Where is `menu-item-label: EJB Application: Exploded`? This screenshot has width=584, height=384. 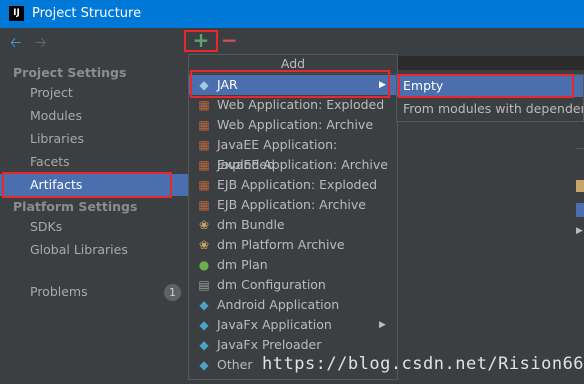 menu-item-label: EJB Application: Exploded is located at coordinates (297, 184).